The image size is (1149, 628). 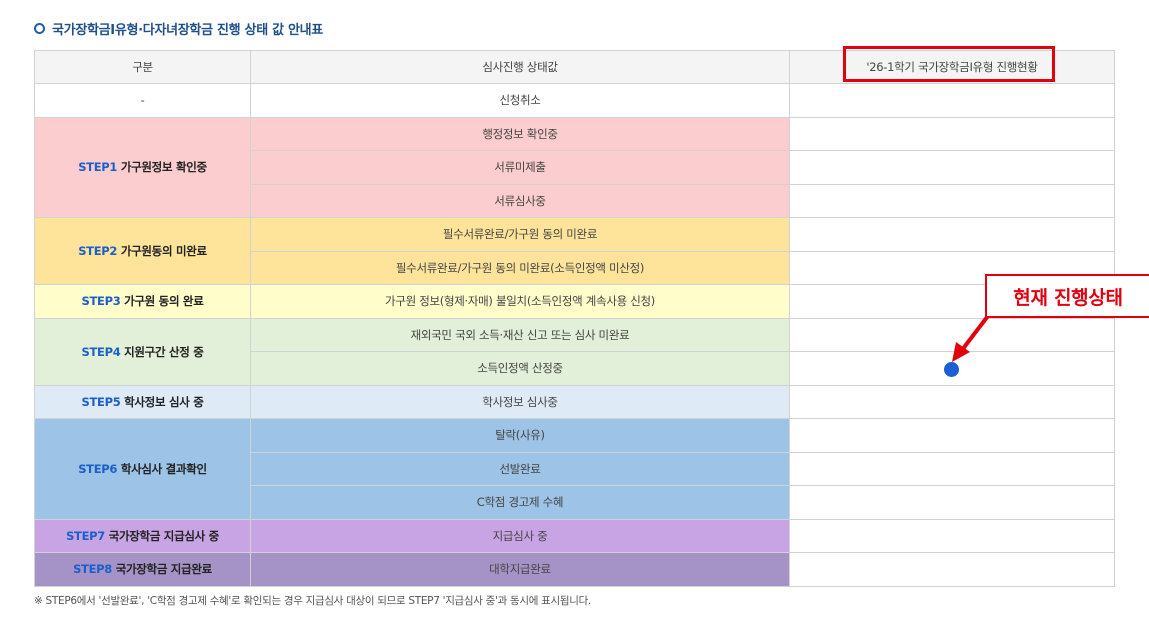 I want to click on step-category-7: STEP7 국가장학금 지급심사 중, so click(x=142, y=535).